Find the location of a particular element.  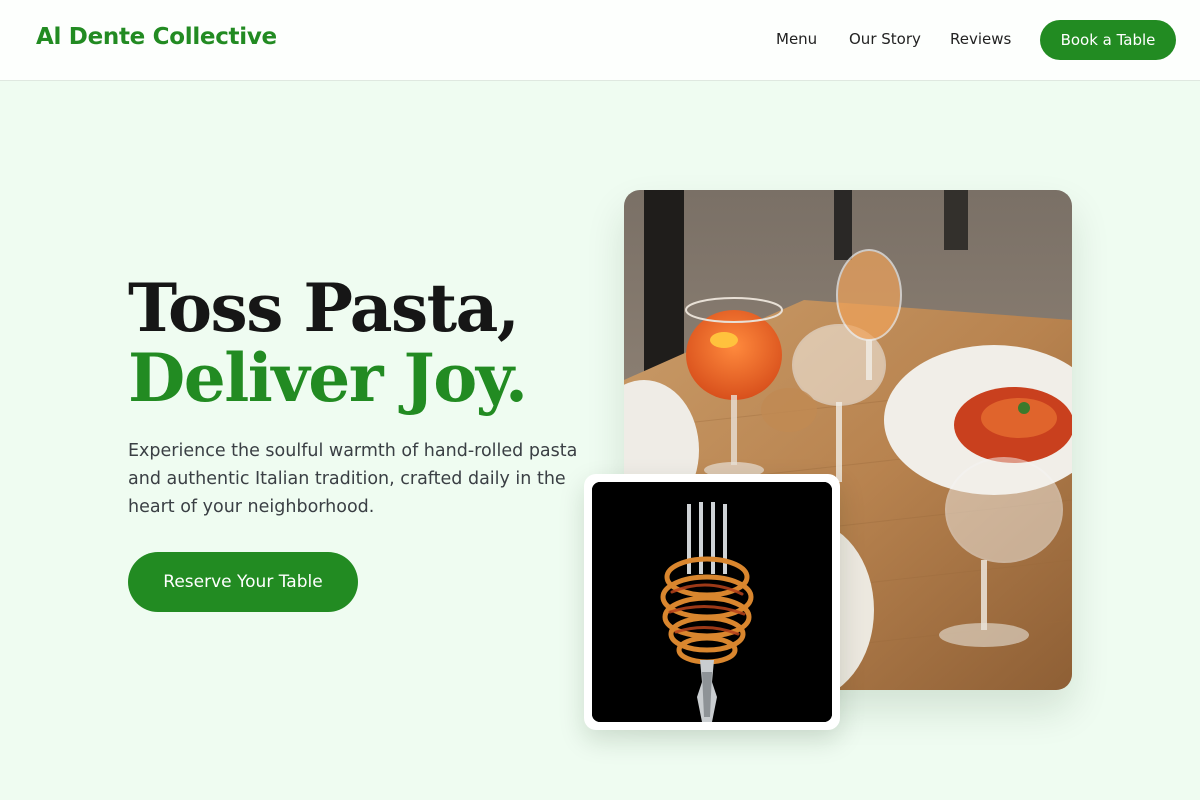

hero-title-line1: Toss Pasta, is located at coordinates (324, 308).